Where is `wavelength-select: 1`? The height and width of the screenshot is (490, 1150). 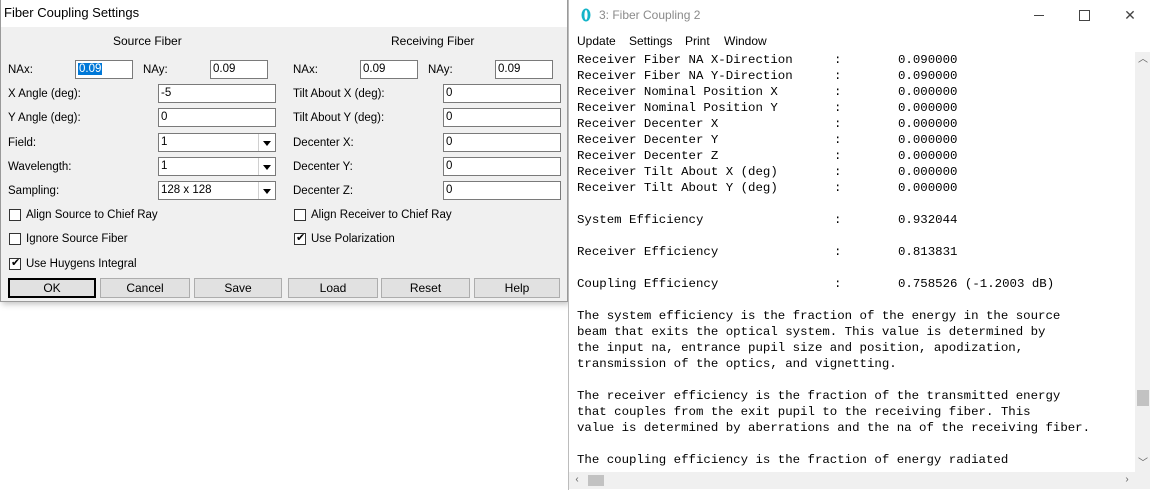
wavelength-select: 1 is located at coordinates (217, 166).